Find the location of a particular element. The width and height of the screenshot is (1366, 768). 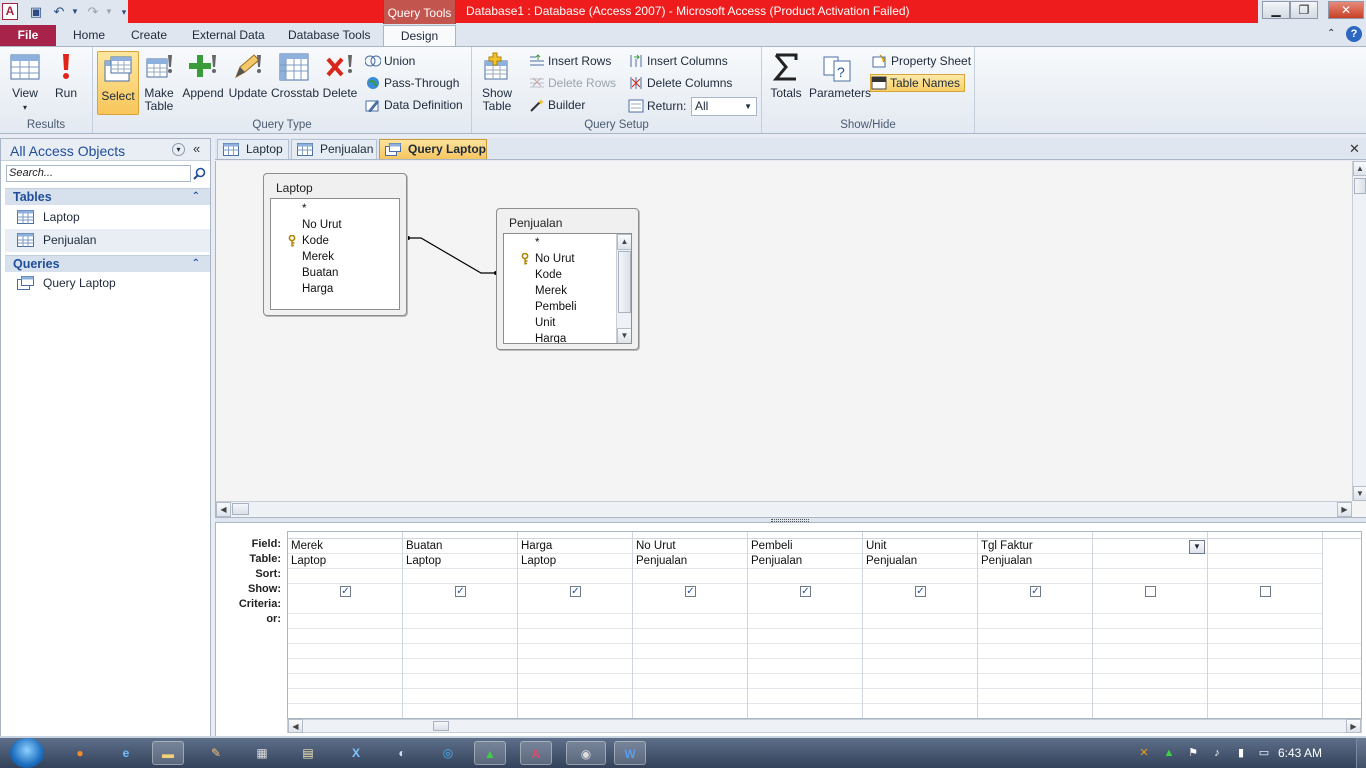

app-window-icon: ◉ is located at coordinates (586, 753).